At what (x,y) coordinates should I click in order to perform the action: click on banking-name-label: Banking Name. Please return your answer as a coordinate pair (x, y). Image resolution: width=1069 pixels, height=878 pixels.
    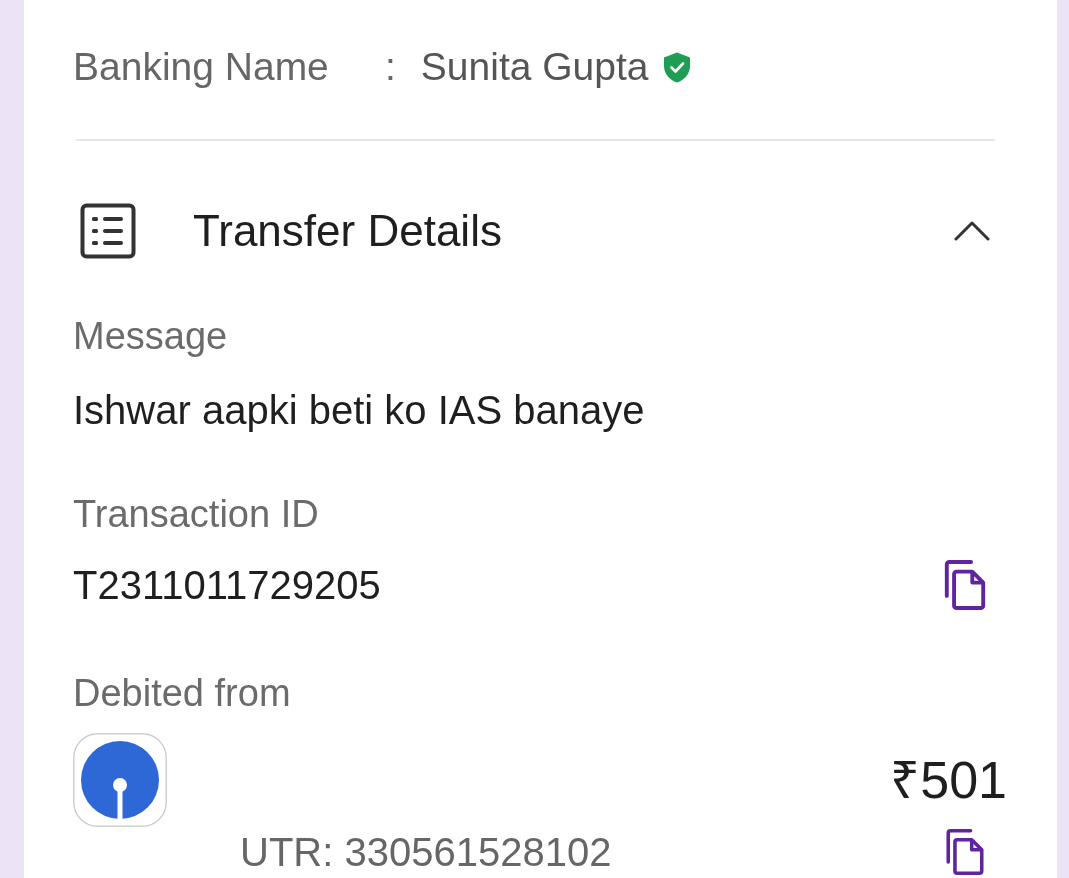
    Looking at the image, I should click on (201, 66).